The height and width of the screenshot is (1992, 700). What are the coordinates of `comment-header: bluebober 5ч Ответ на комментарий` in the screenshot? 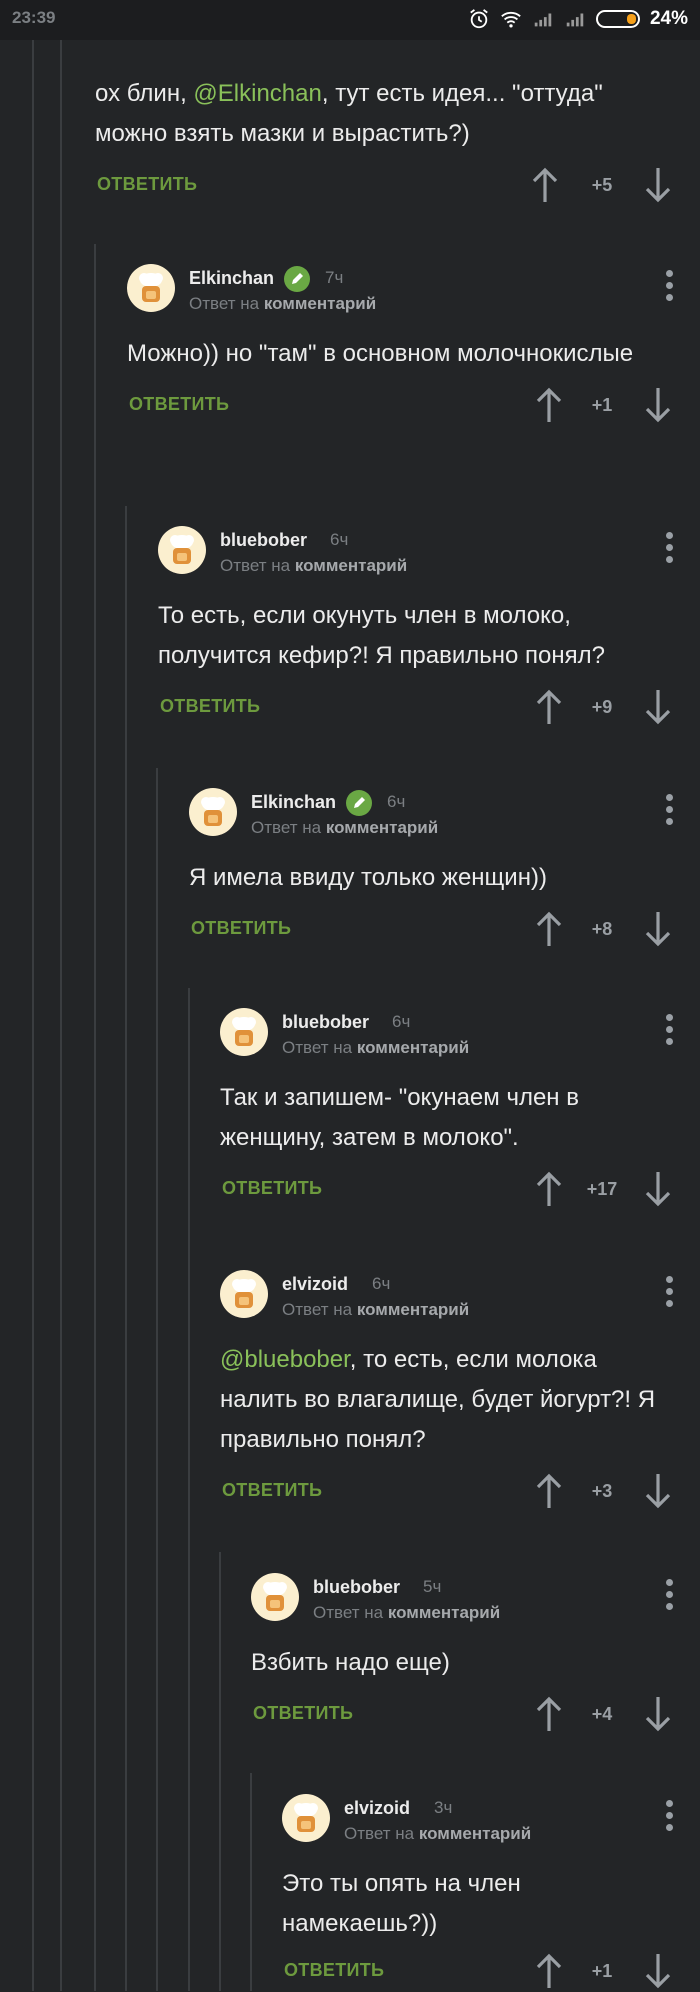 It's located at (463, 1601).